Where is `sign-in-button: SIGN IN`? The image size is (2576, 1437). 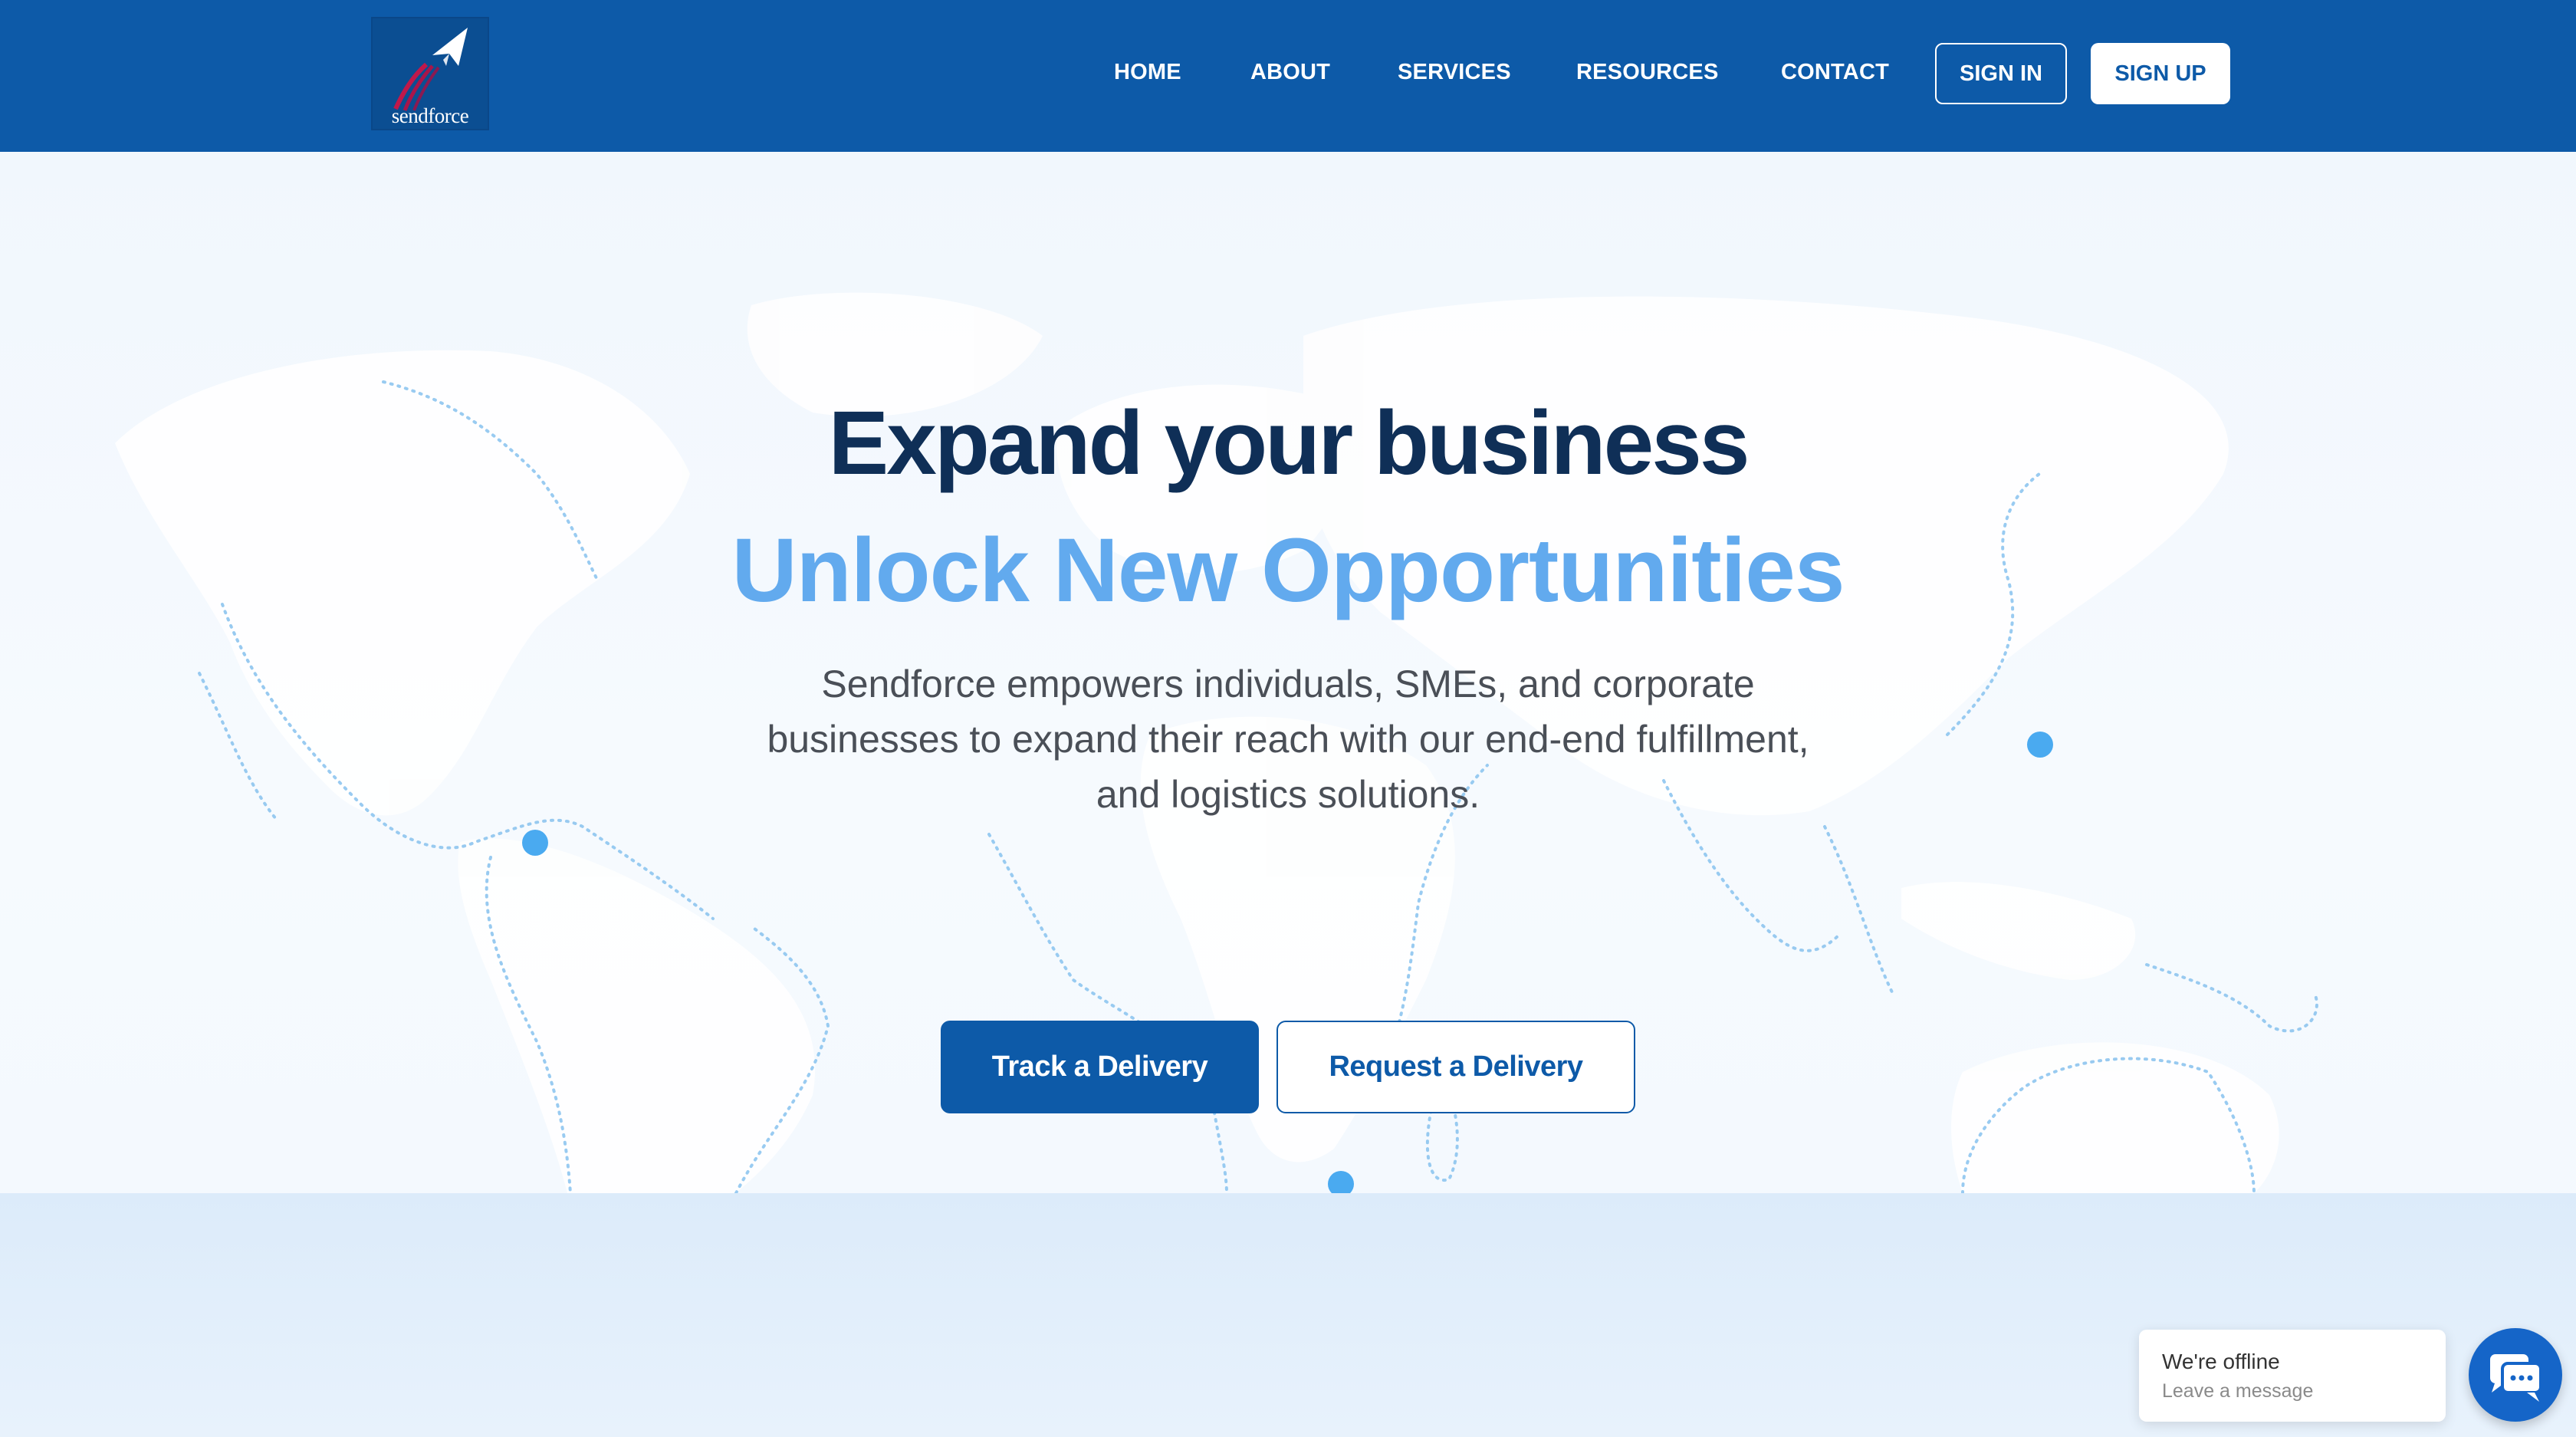
sign-in-button: SIGN IN is located at coordinates (2001, 73).